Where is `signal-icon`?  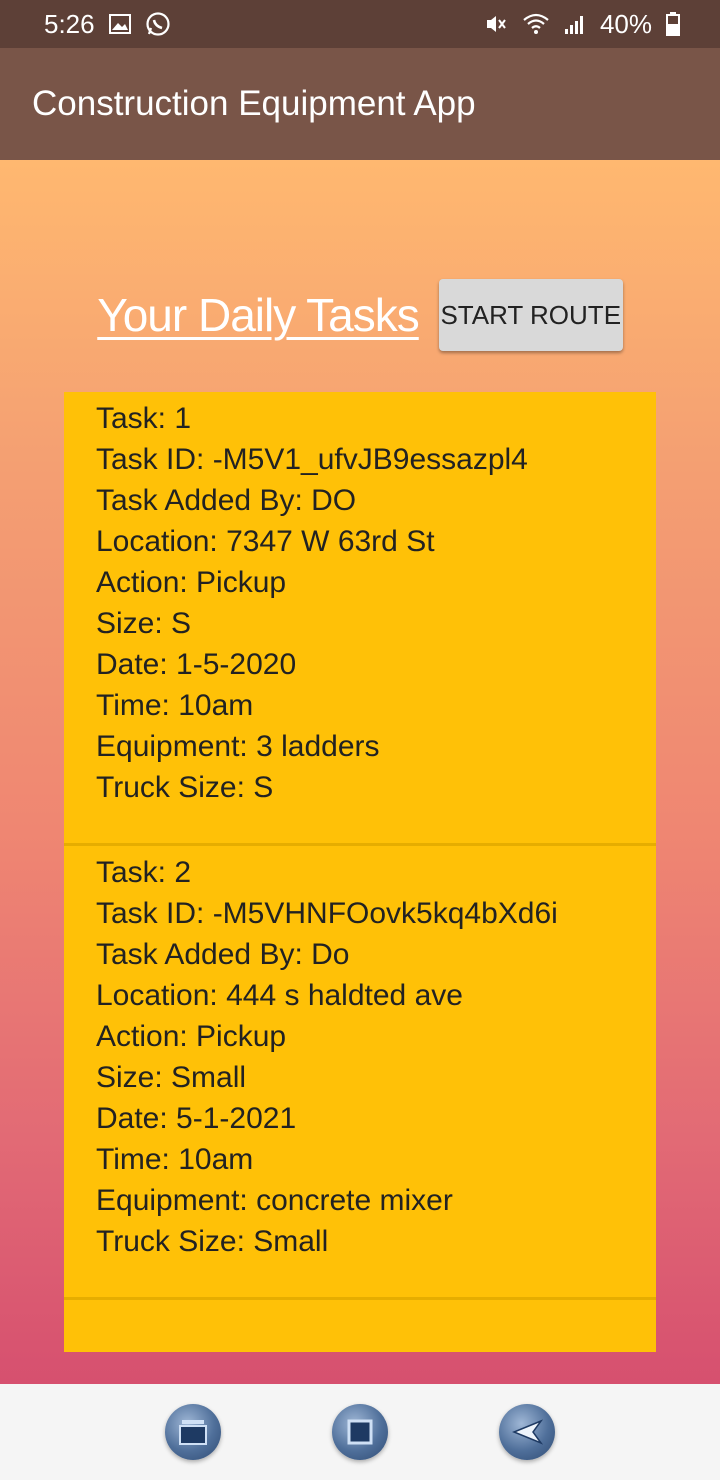
signal-icon is located at coordinates (575, 24).